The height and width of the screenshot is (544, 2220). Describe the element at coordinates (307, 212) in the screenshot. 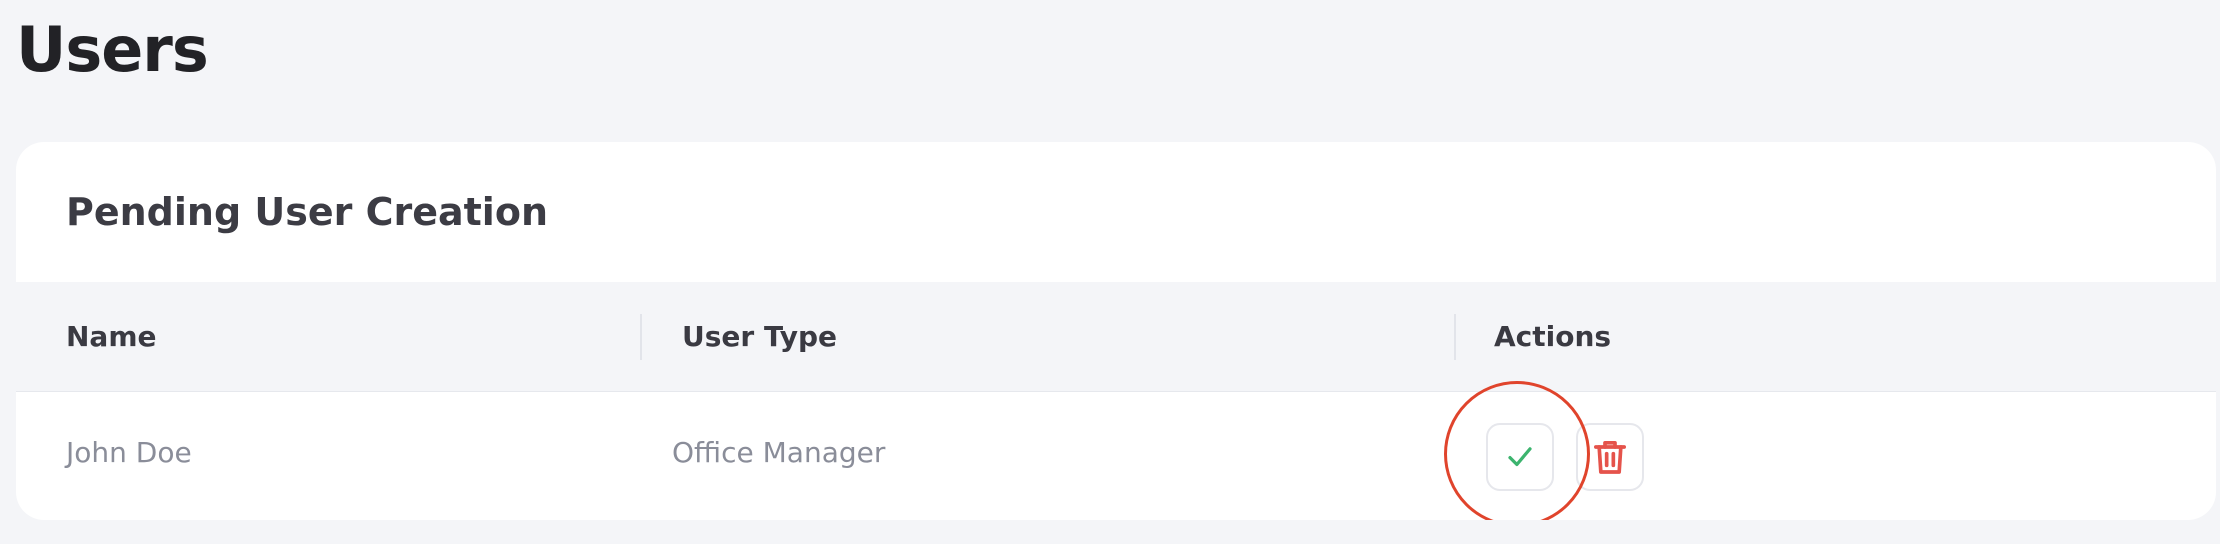

I see `card-title: Pending User Creation` at that location.